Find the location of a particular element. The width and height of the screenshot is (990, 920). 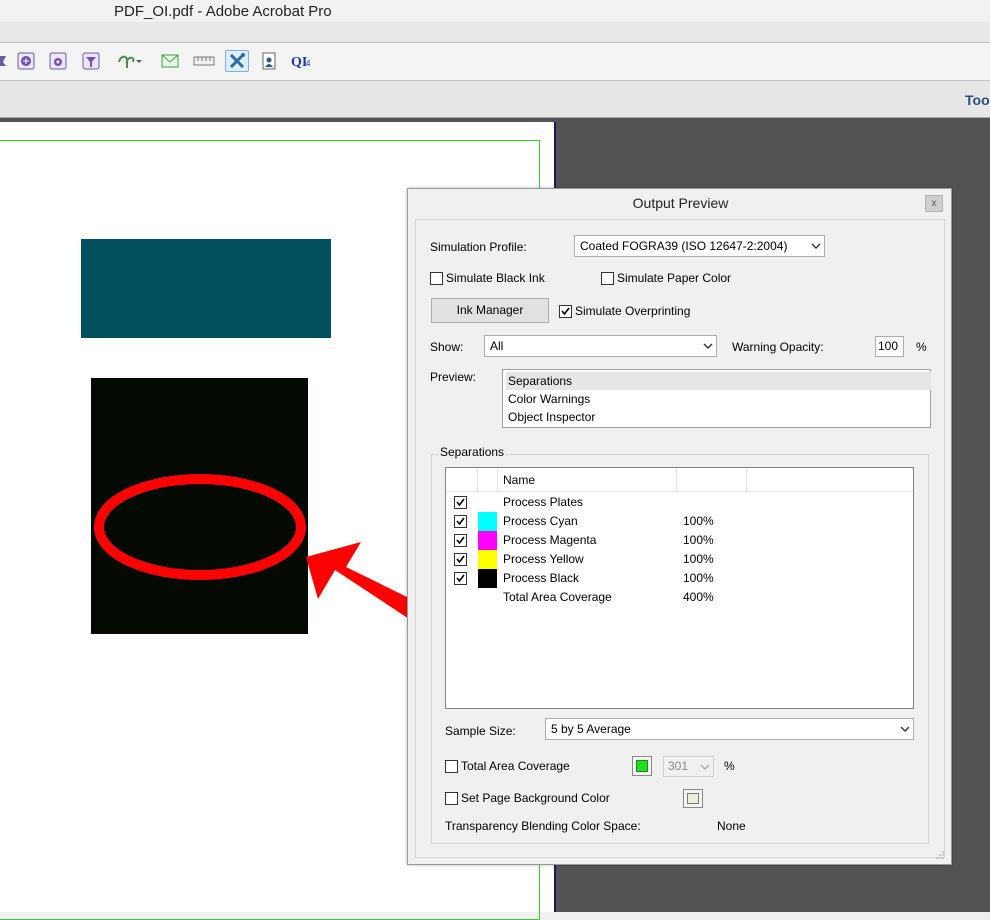

separation-name: Process Black is located at coordinates (541, 578).